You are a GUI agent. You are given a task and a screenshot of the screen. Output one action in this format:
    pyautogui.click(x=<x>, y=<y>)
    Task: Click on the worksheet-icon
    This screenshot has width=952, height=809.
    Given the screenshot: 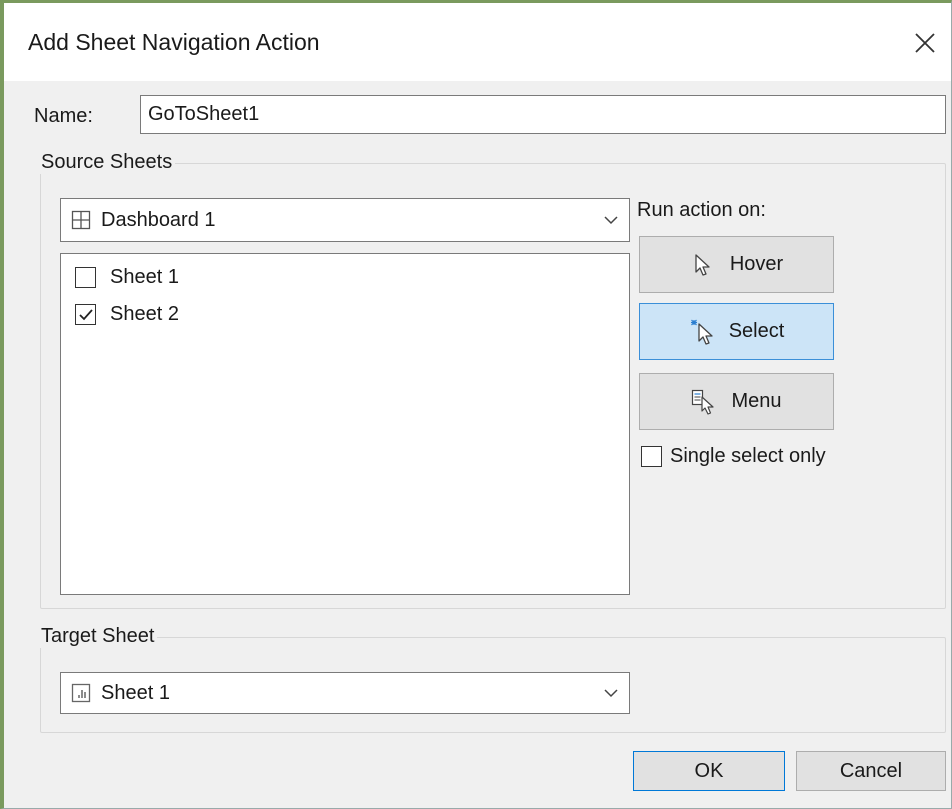 What is the action you would take?
    pyautogui.click(x=81, y=693)
    